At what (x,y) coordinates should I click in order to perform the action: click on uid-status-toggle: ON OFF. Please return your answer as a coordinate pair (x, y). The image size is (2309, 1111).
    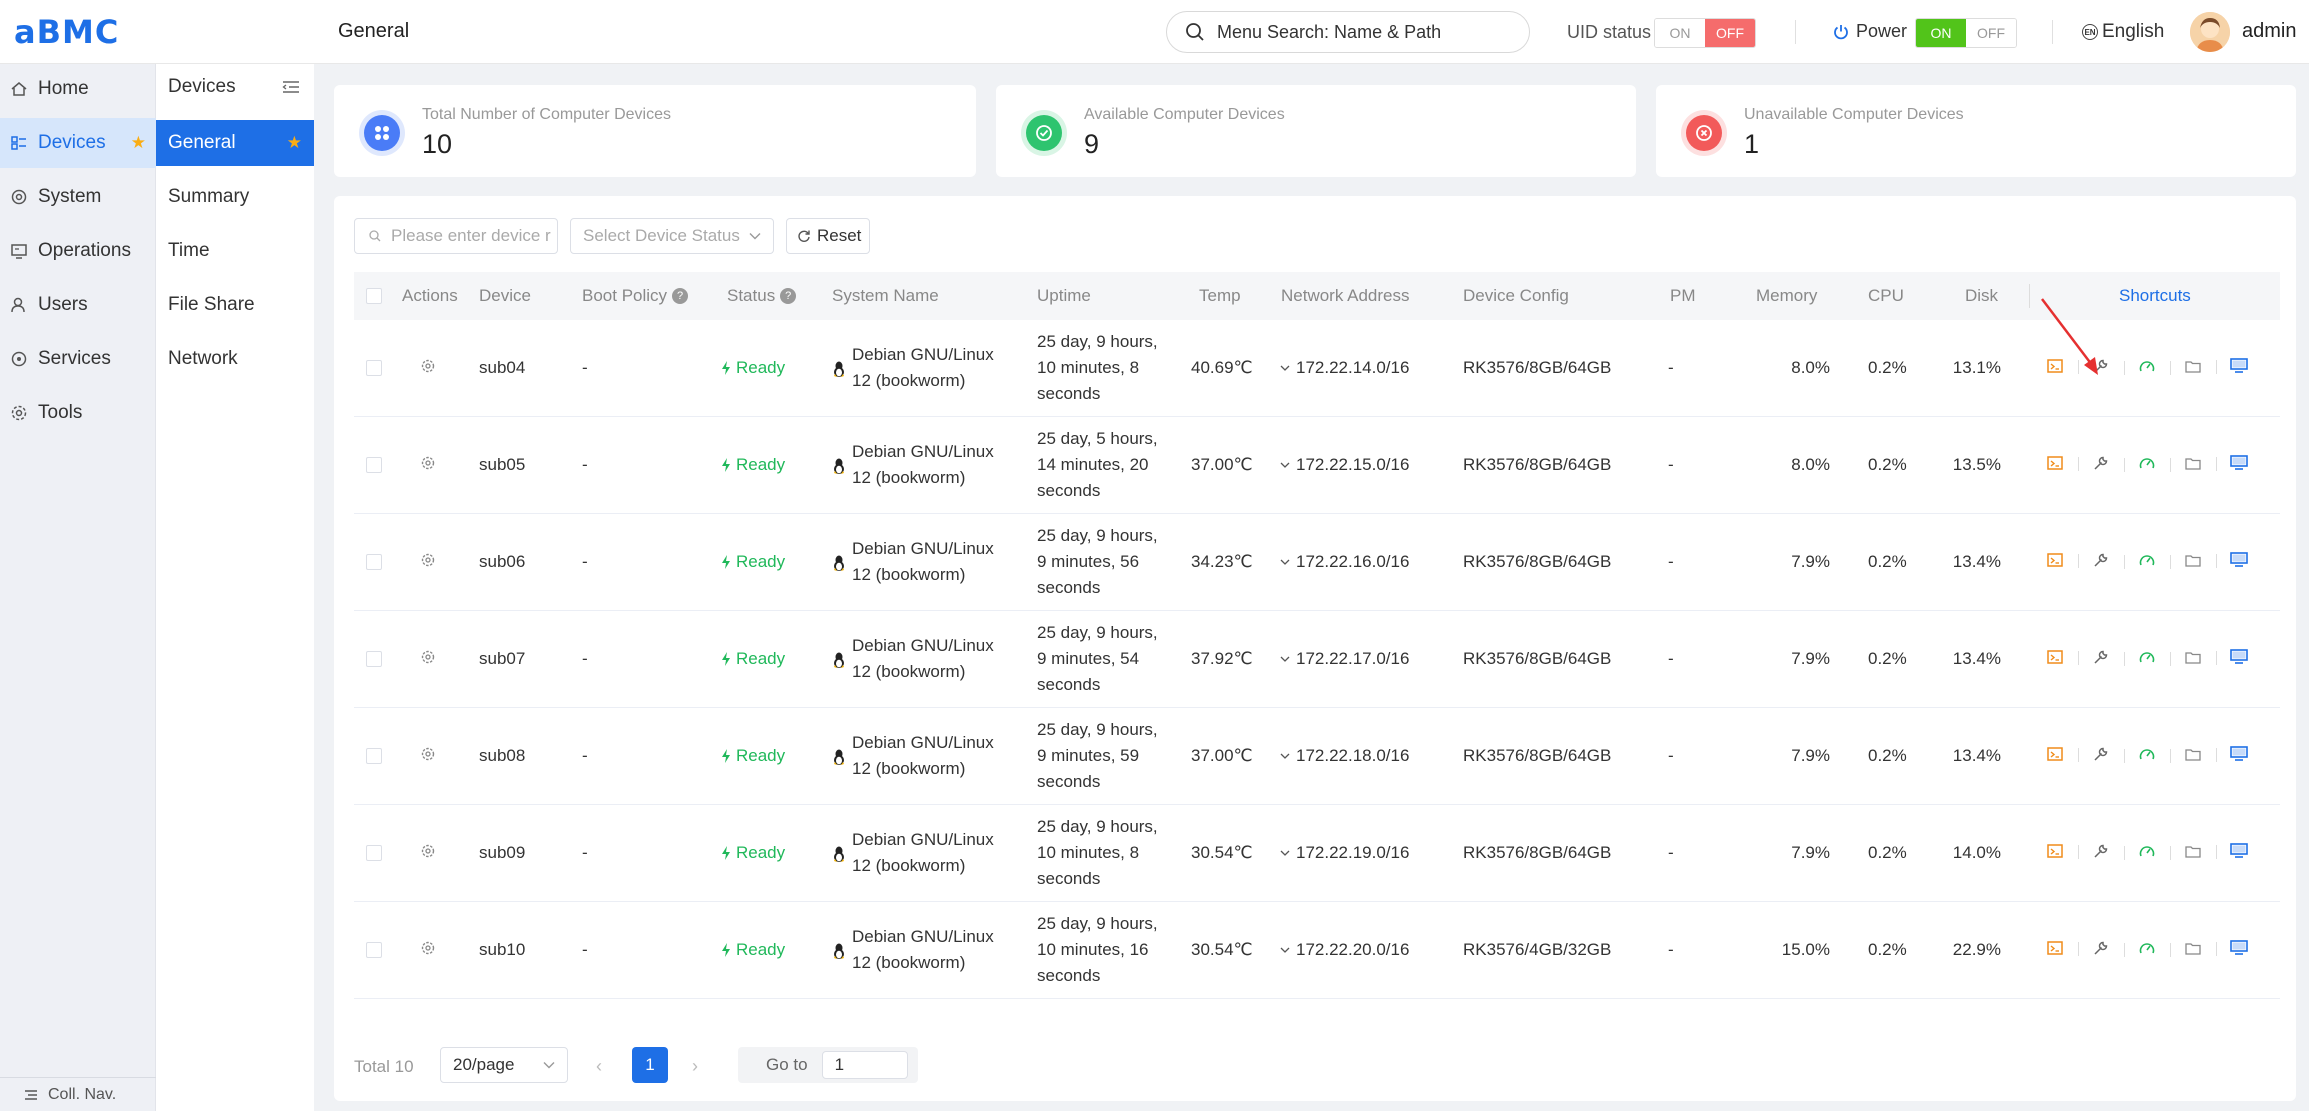
    Looking at the image, I should click on (1705, 33).